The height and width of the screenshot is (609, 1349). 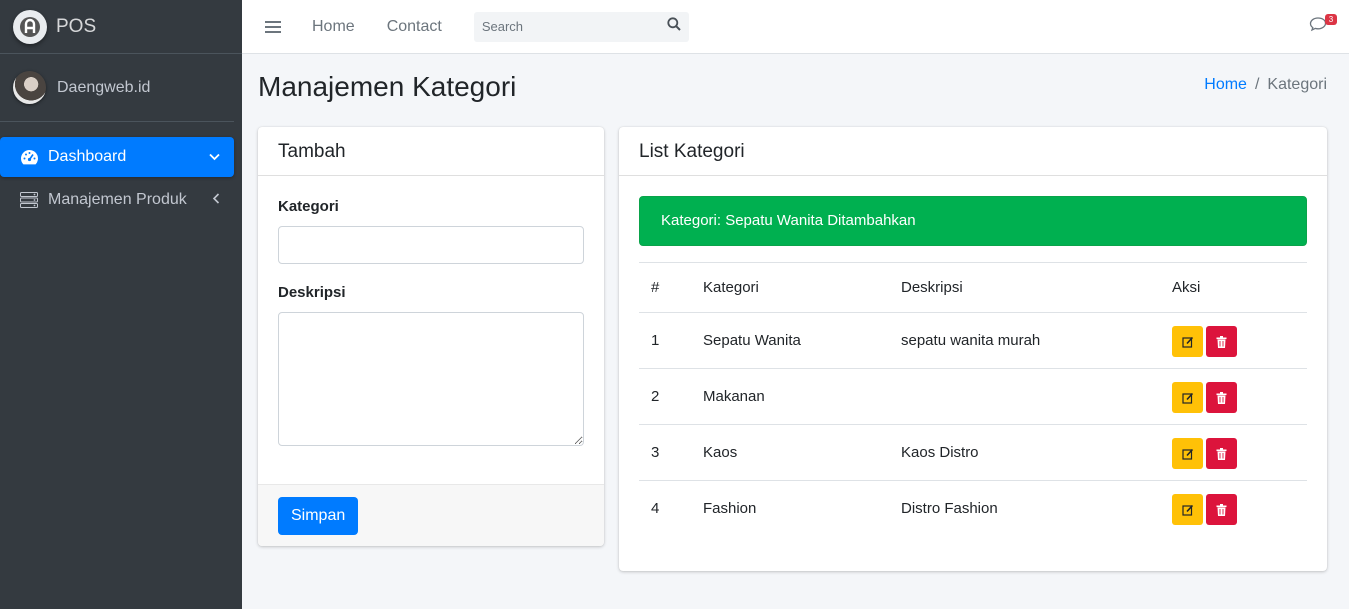 What do you see at coordinates (214, 156) in the screenshot?
I see `chevron-down-icon` at bounding box center [214, 156].